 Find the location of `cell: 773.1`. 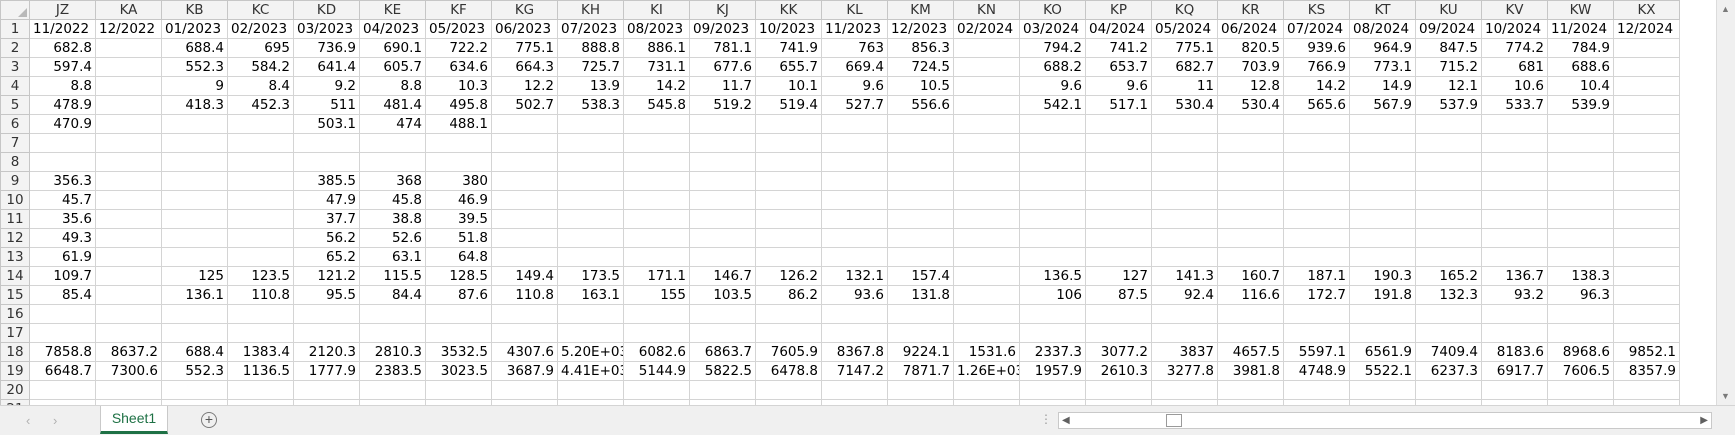

cell: 773.1 is located at coordinates (1382, 67).